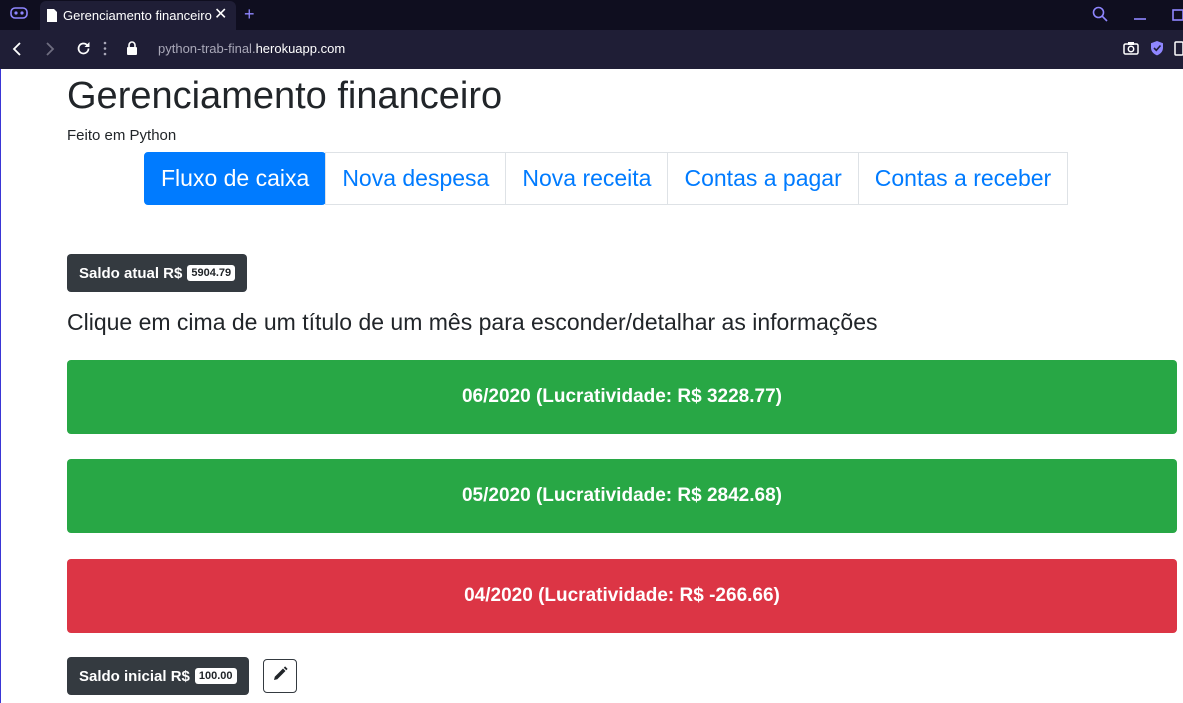 The width and height of the screenshot is (1183, 703). What do you see at coordinates (763, 178) in the screenshot?
I see `nav-contas-a-pagar: Contas a pagar` at bounding box center [763, 178].